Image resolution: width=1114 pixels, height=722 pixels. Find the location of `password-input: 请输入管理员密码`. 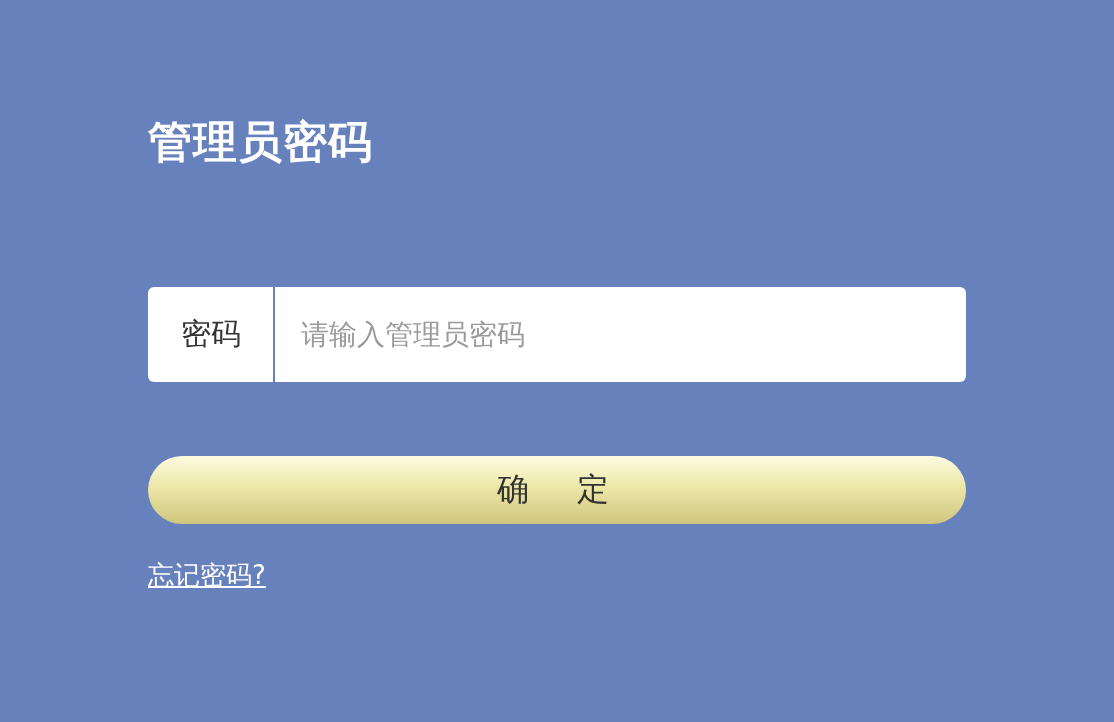

password-input: 请输入管理员密码 is located at coordinates (620, 334).